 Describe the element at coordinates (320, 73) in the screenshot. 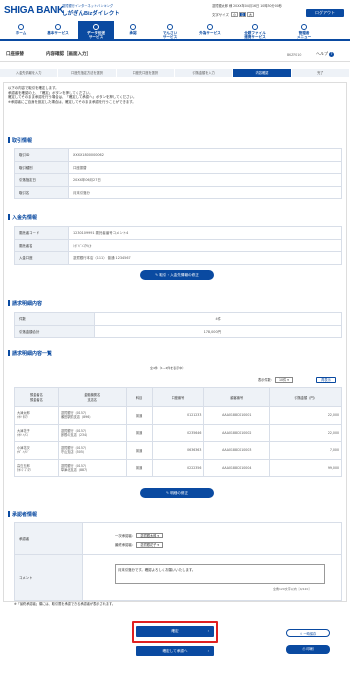

I see `step-6: 完了` at that location.